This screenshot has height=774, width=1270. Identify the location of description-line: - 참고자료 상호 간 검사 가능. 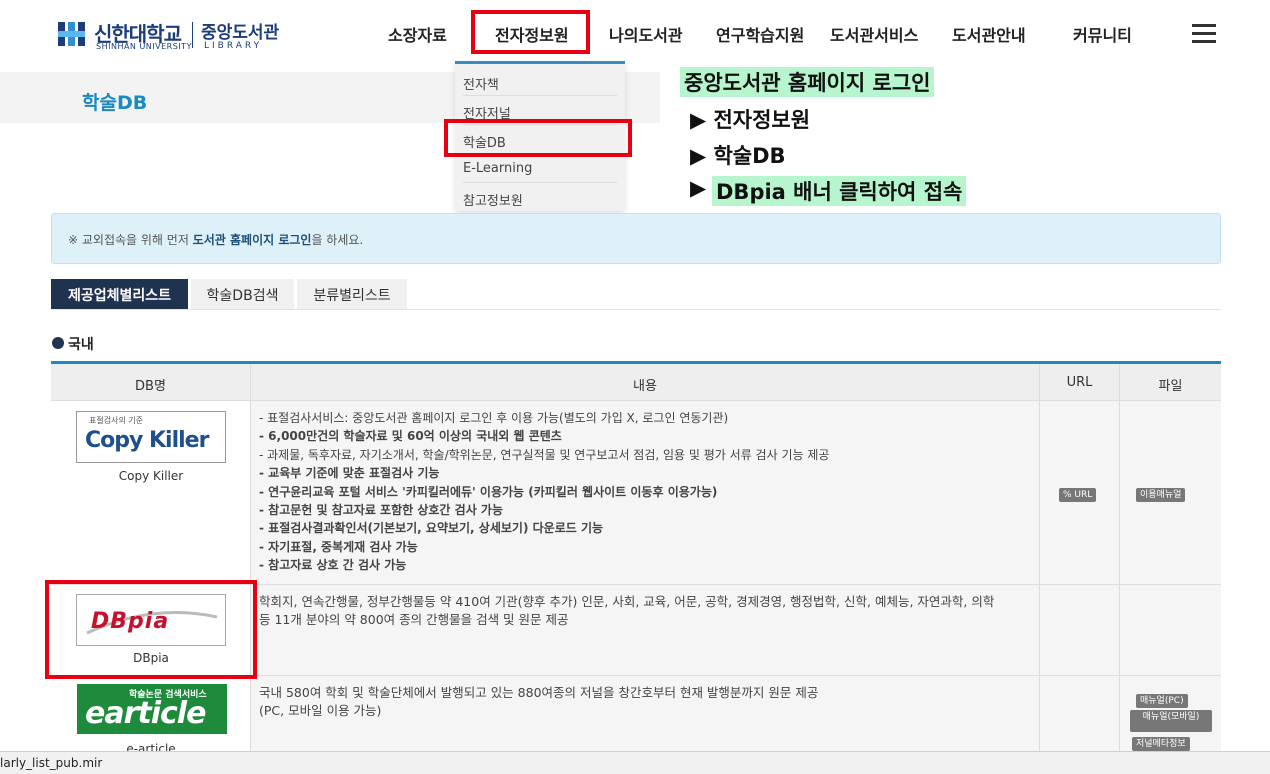
(333, 565).